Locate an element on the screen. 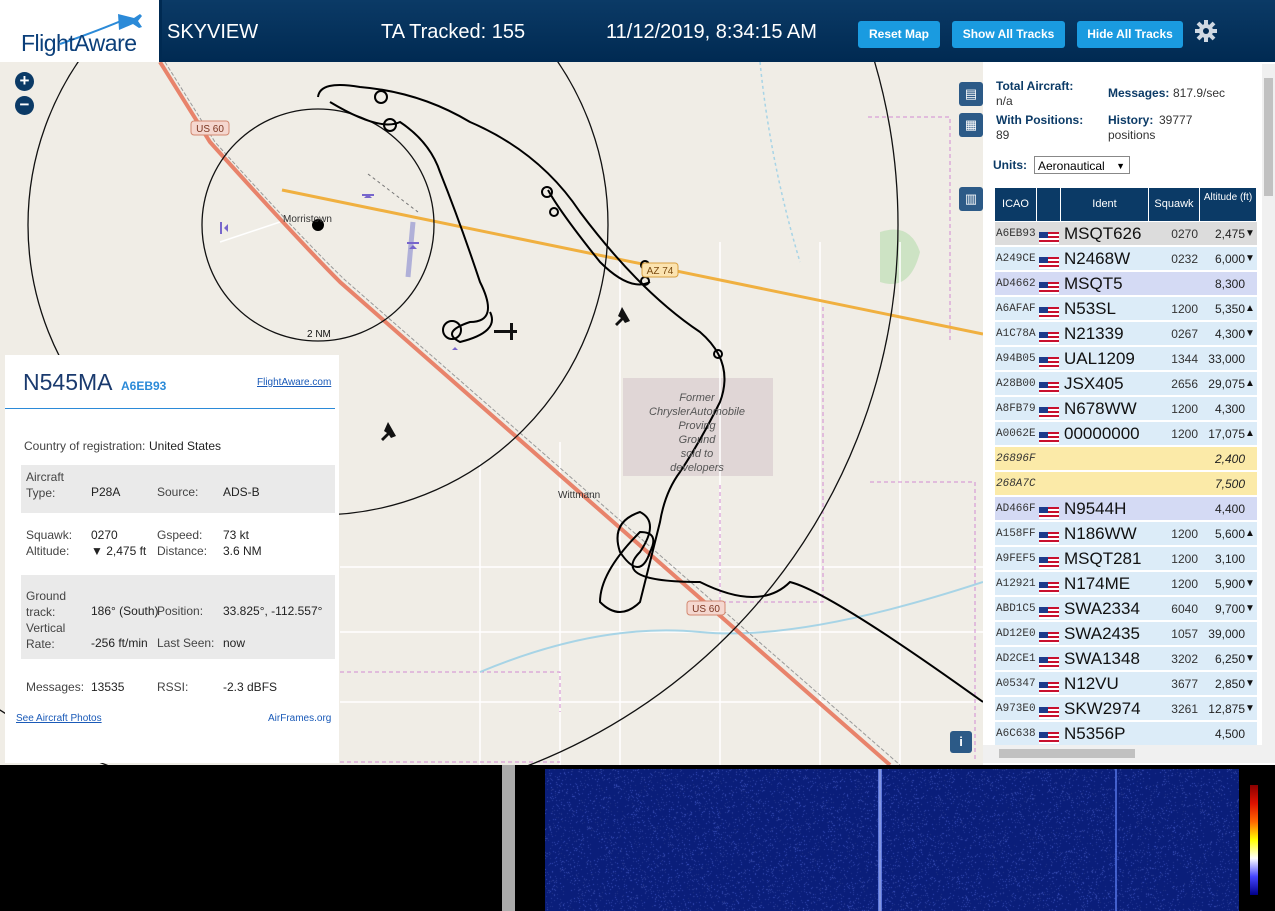  col-ident: Ident is located at coordinates (1105, 204).